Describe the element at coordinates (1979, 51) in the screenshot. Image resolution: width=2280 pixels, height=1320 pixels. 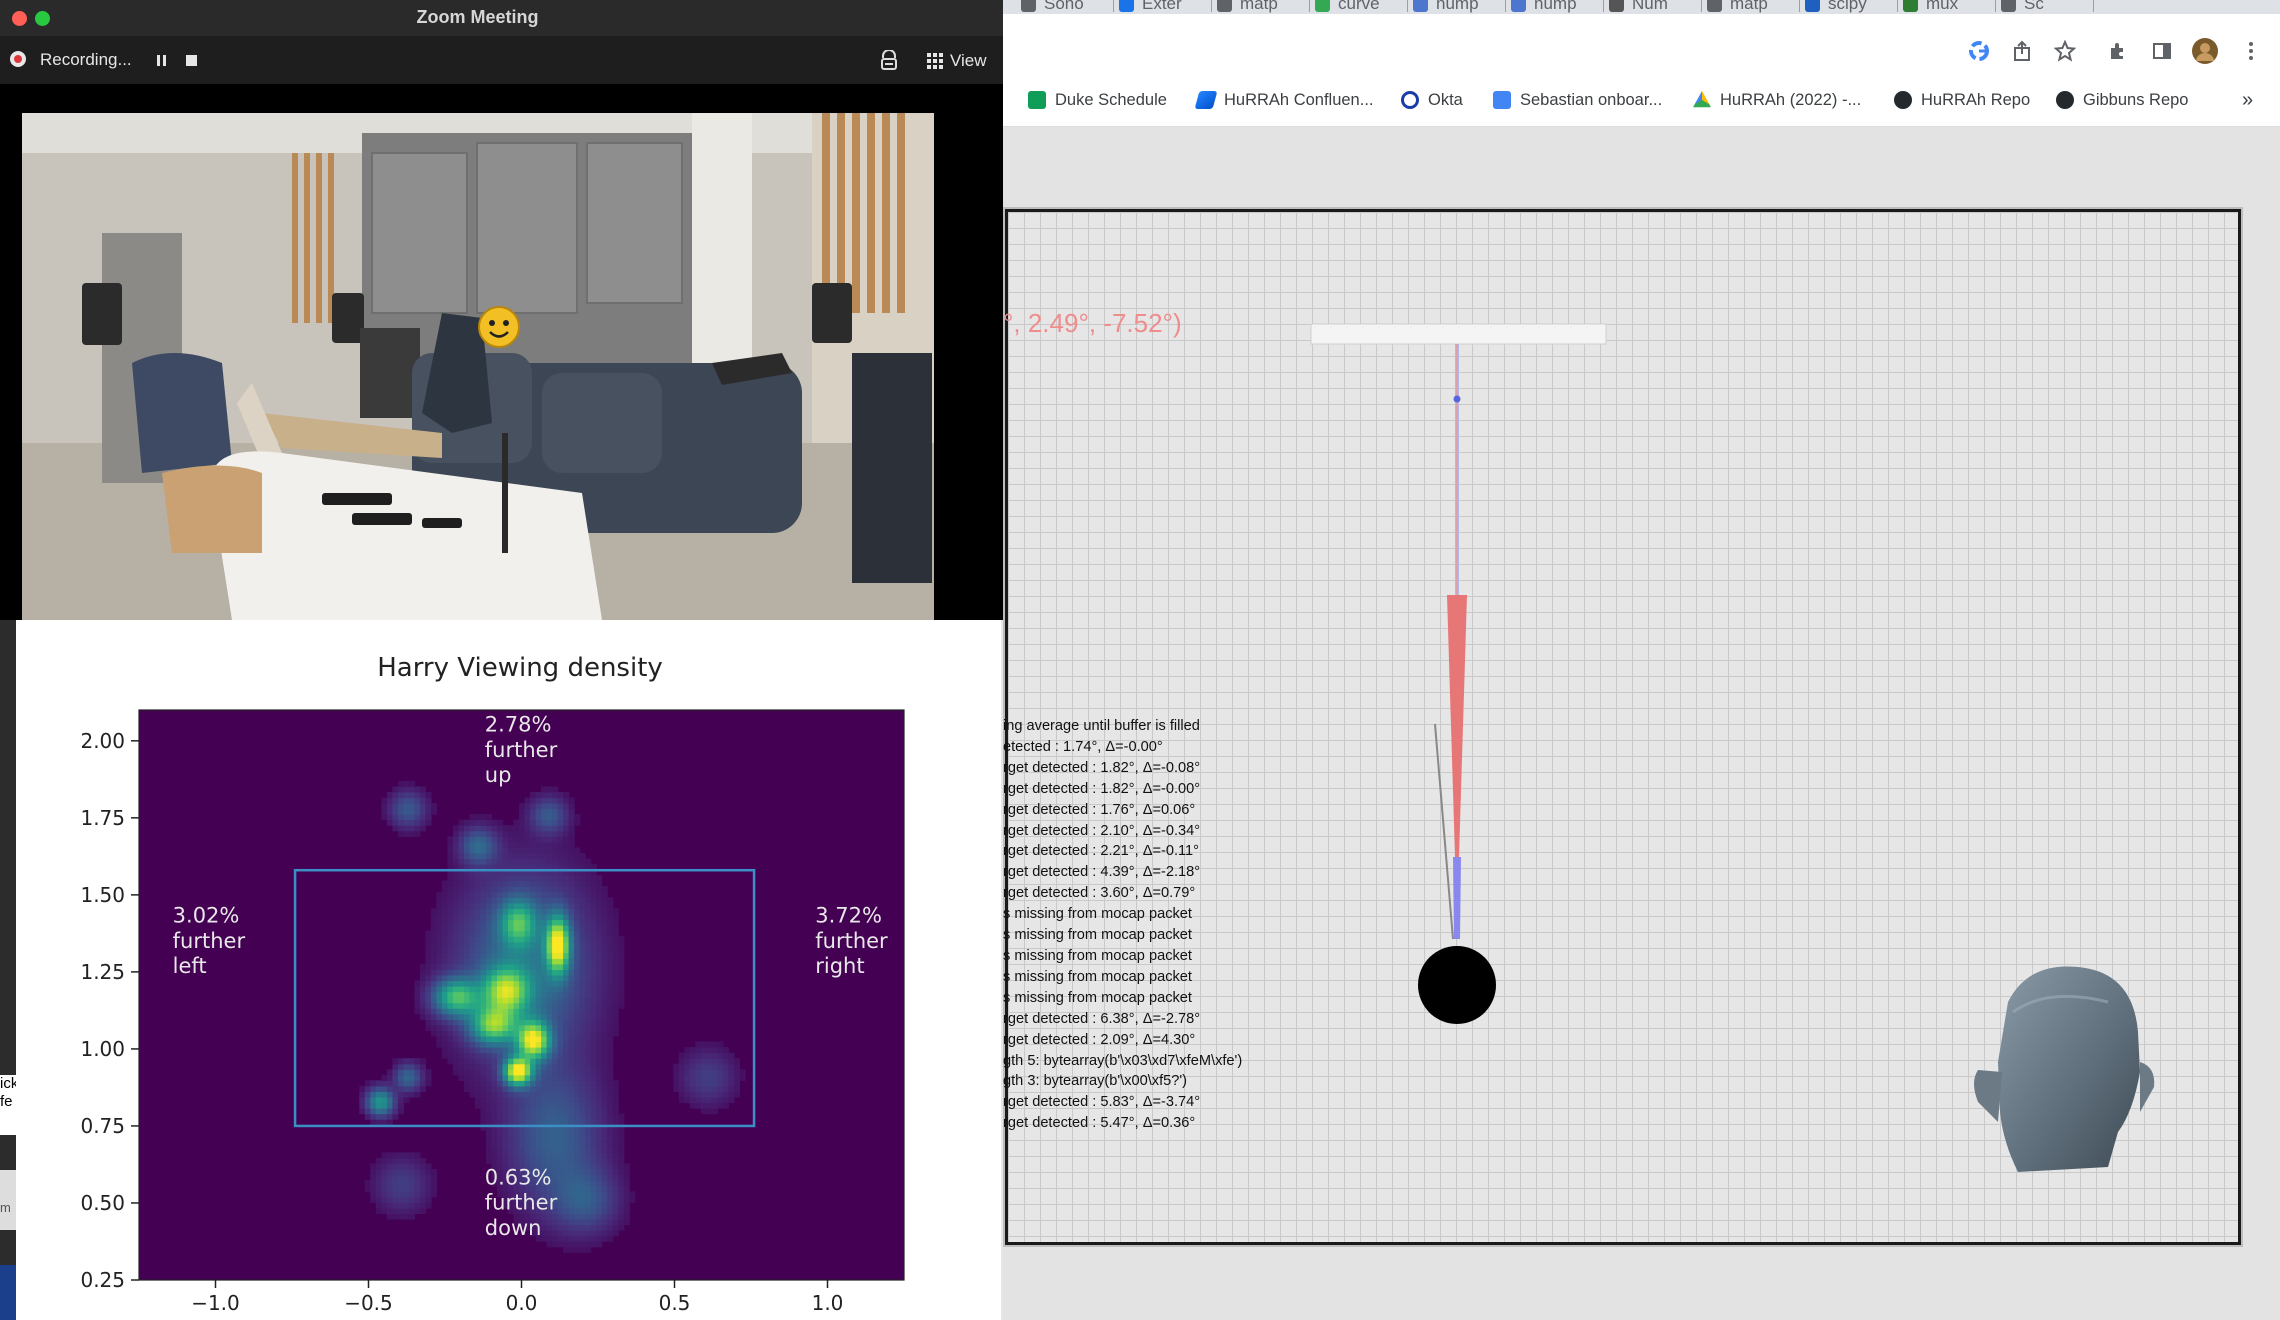
I see `google-icon` at that location.